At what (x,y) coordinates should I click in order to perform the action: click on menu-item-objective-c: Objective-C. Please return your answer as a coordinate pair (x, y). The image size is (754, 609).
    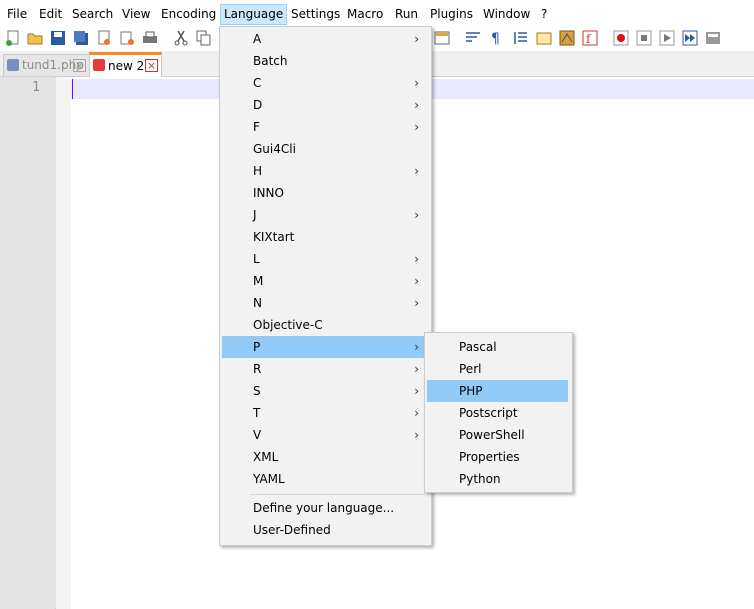
    Looking at the image, I should click on (325, 325).